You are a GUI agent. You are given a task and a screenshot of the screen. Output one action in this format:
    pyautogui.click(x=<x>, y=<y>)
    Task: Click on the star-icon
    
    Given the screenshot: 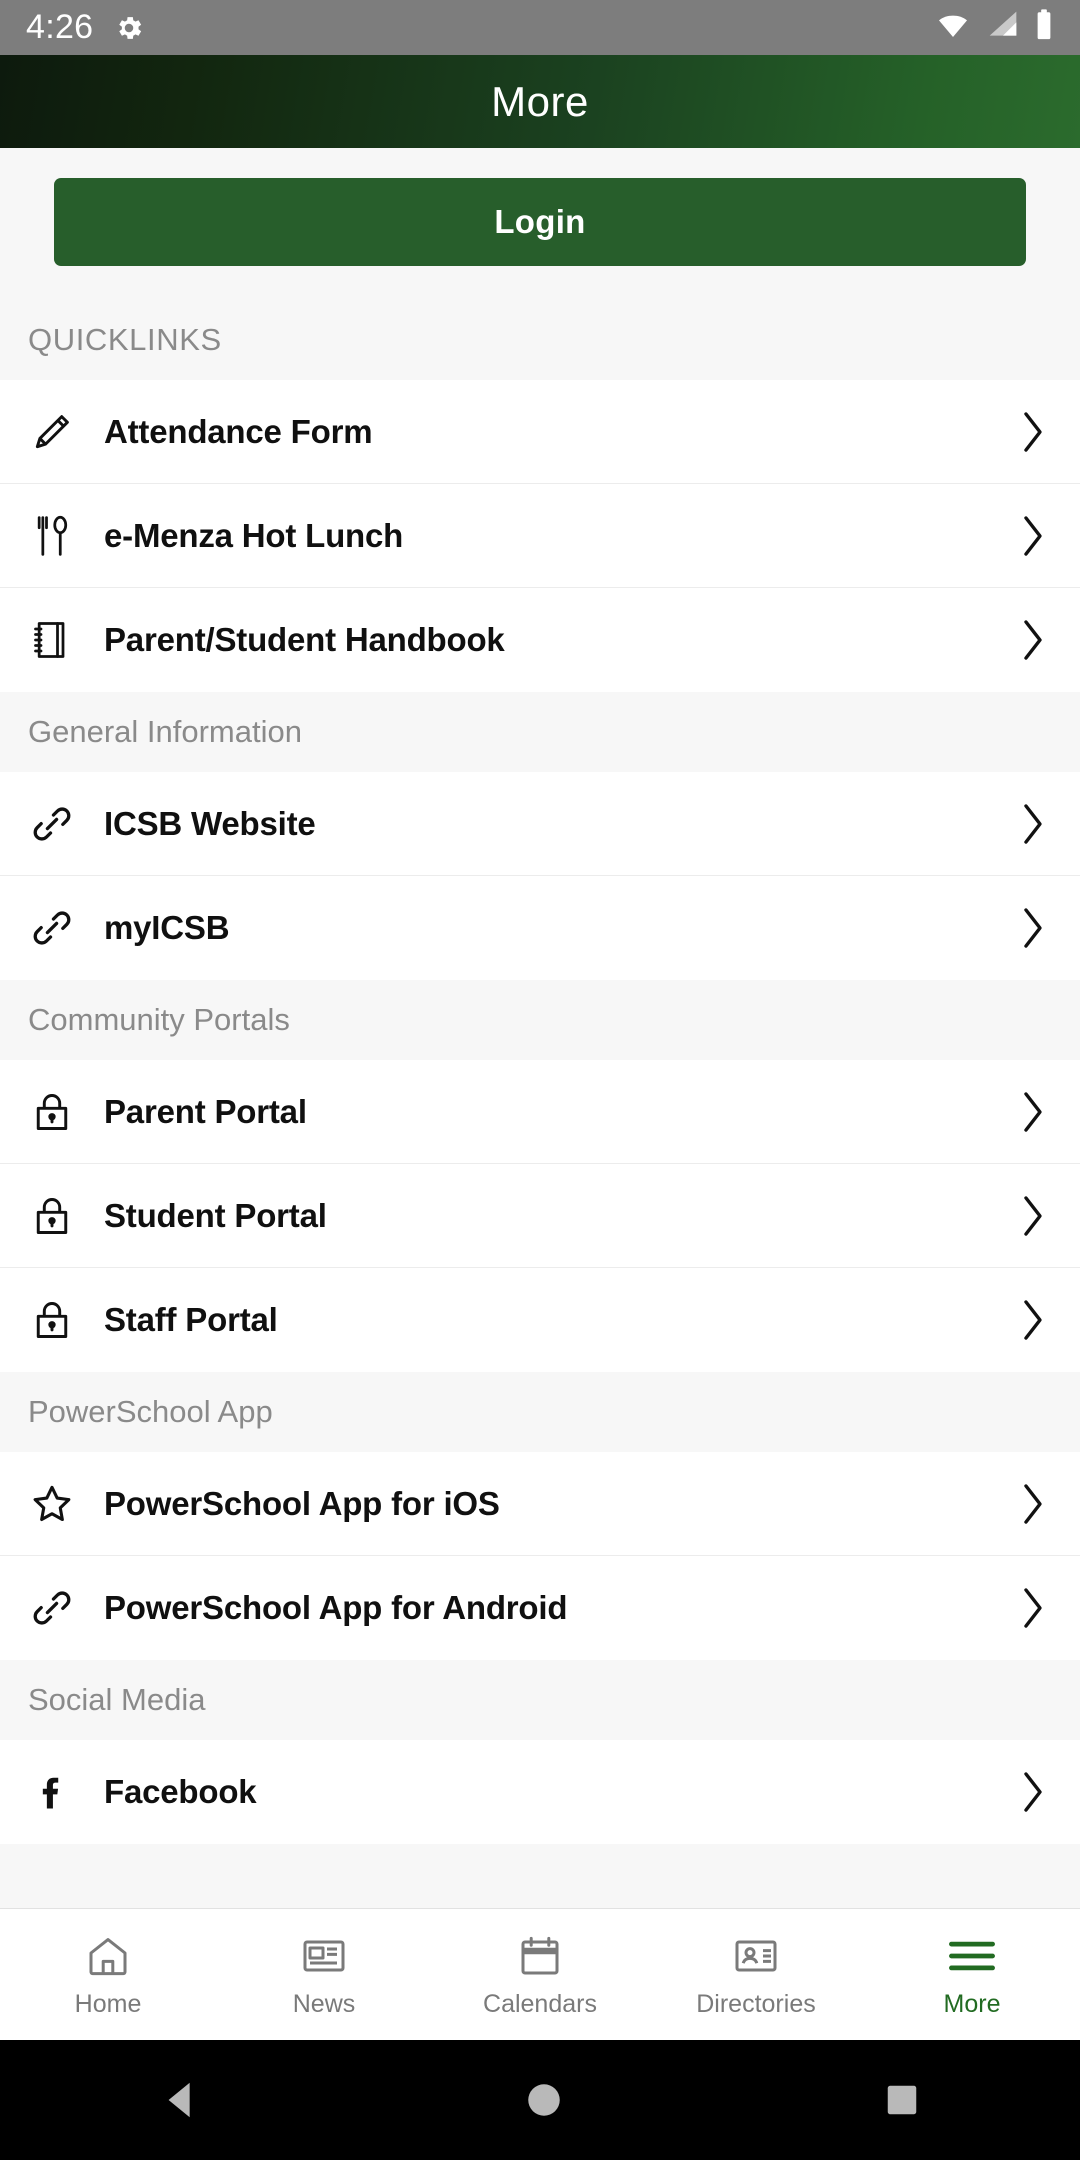 What is the action you would take?
    pyautogui.click(x=52, y=1504)
    